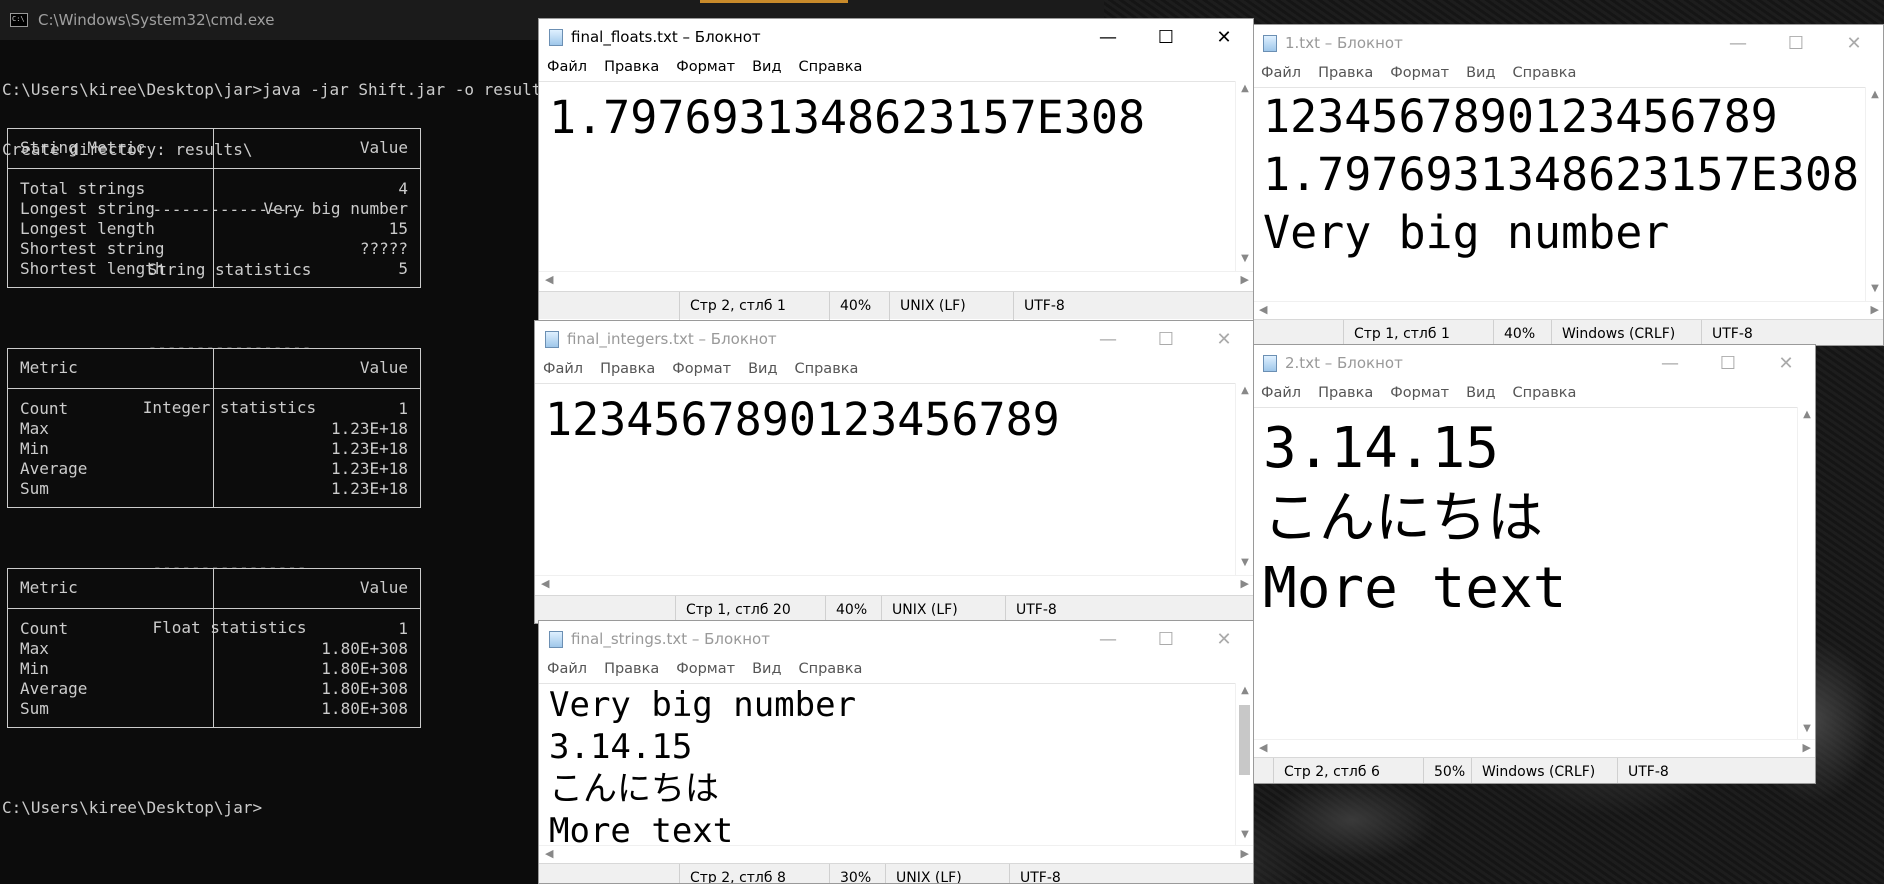 The height and width of the screenshot is (884, 1884). Describe the element at coordinates (317, 668) in the screenshot. I see `value-column: 1 1.80E+308 1.80E+308 1.80E+308 1.80E+308` at that location.